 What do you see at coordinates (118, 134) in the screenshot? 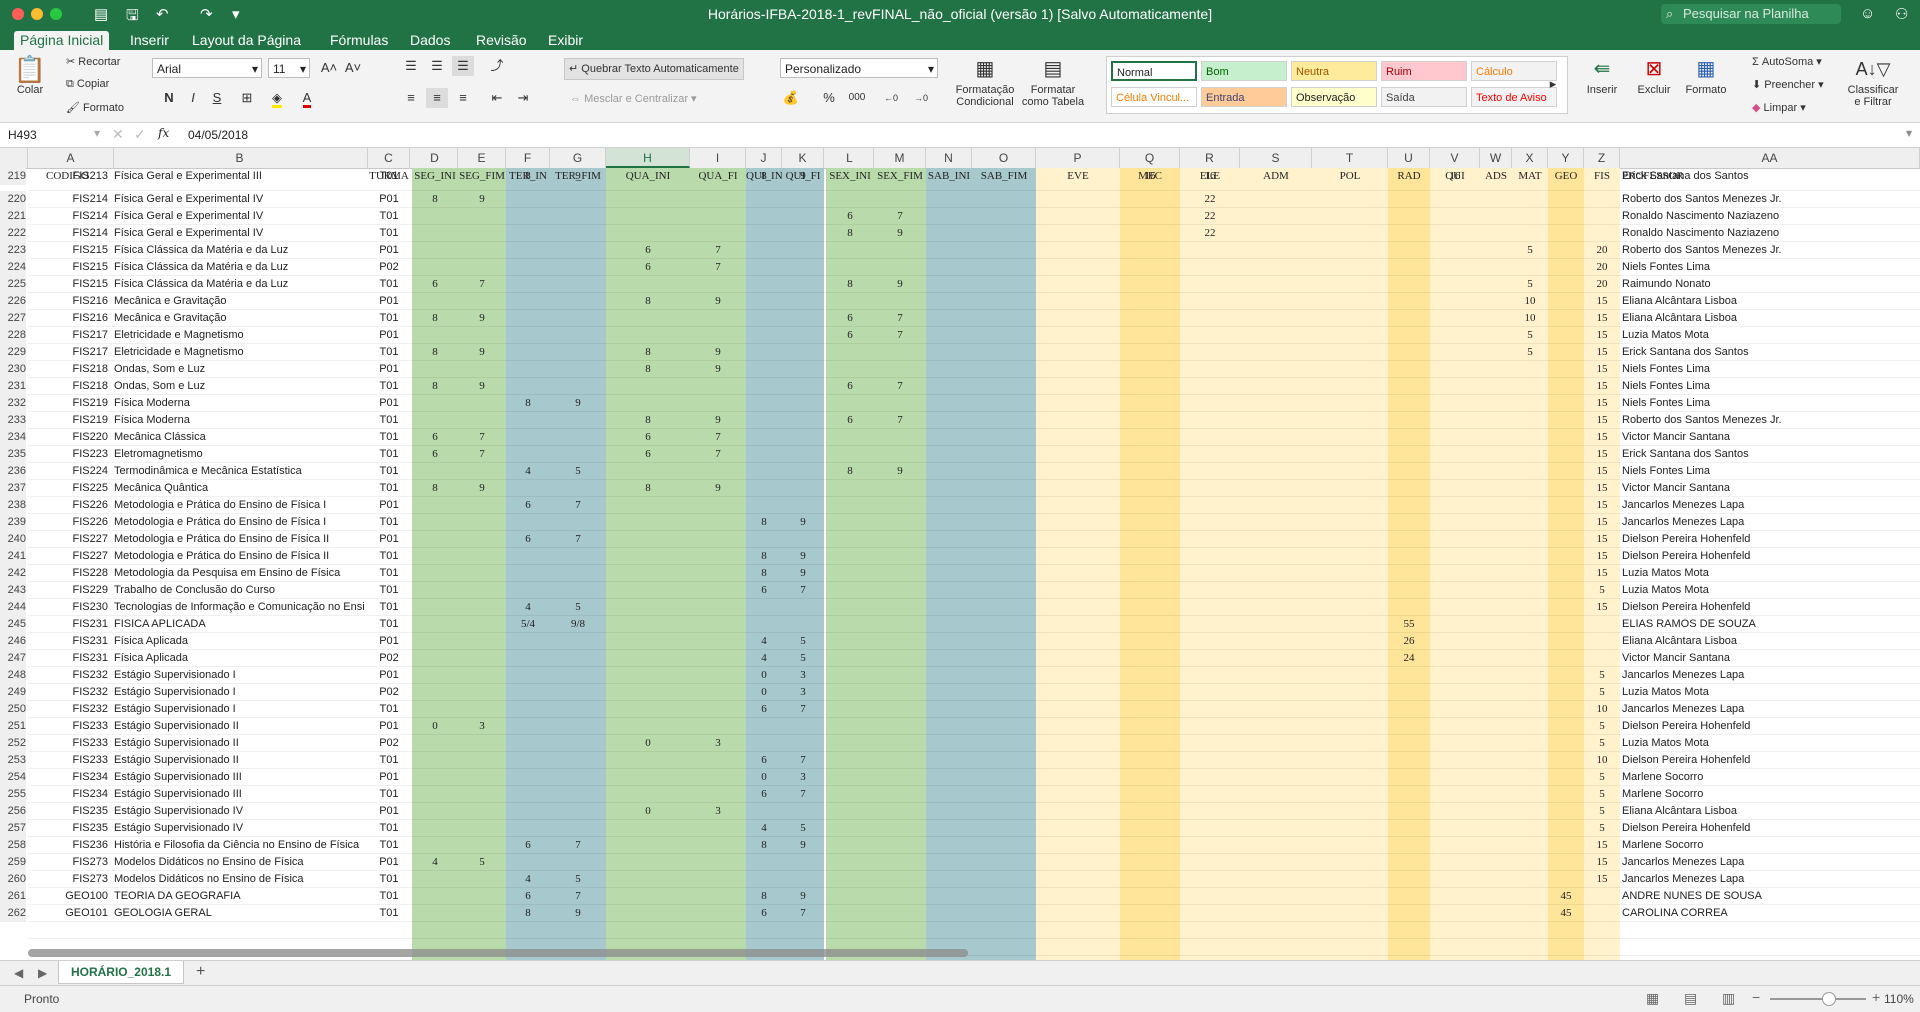
I see `cancel-icon: ✕` at bounding box center [118, 134].